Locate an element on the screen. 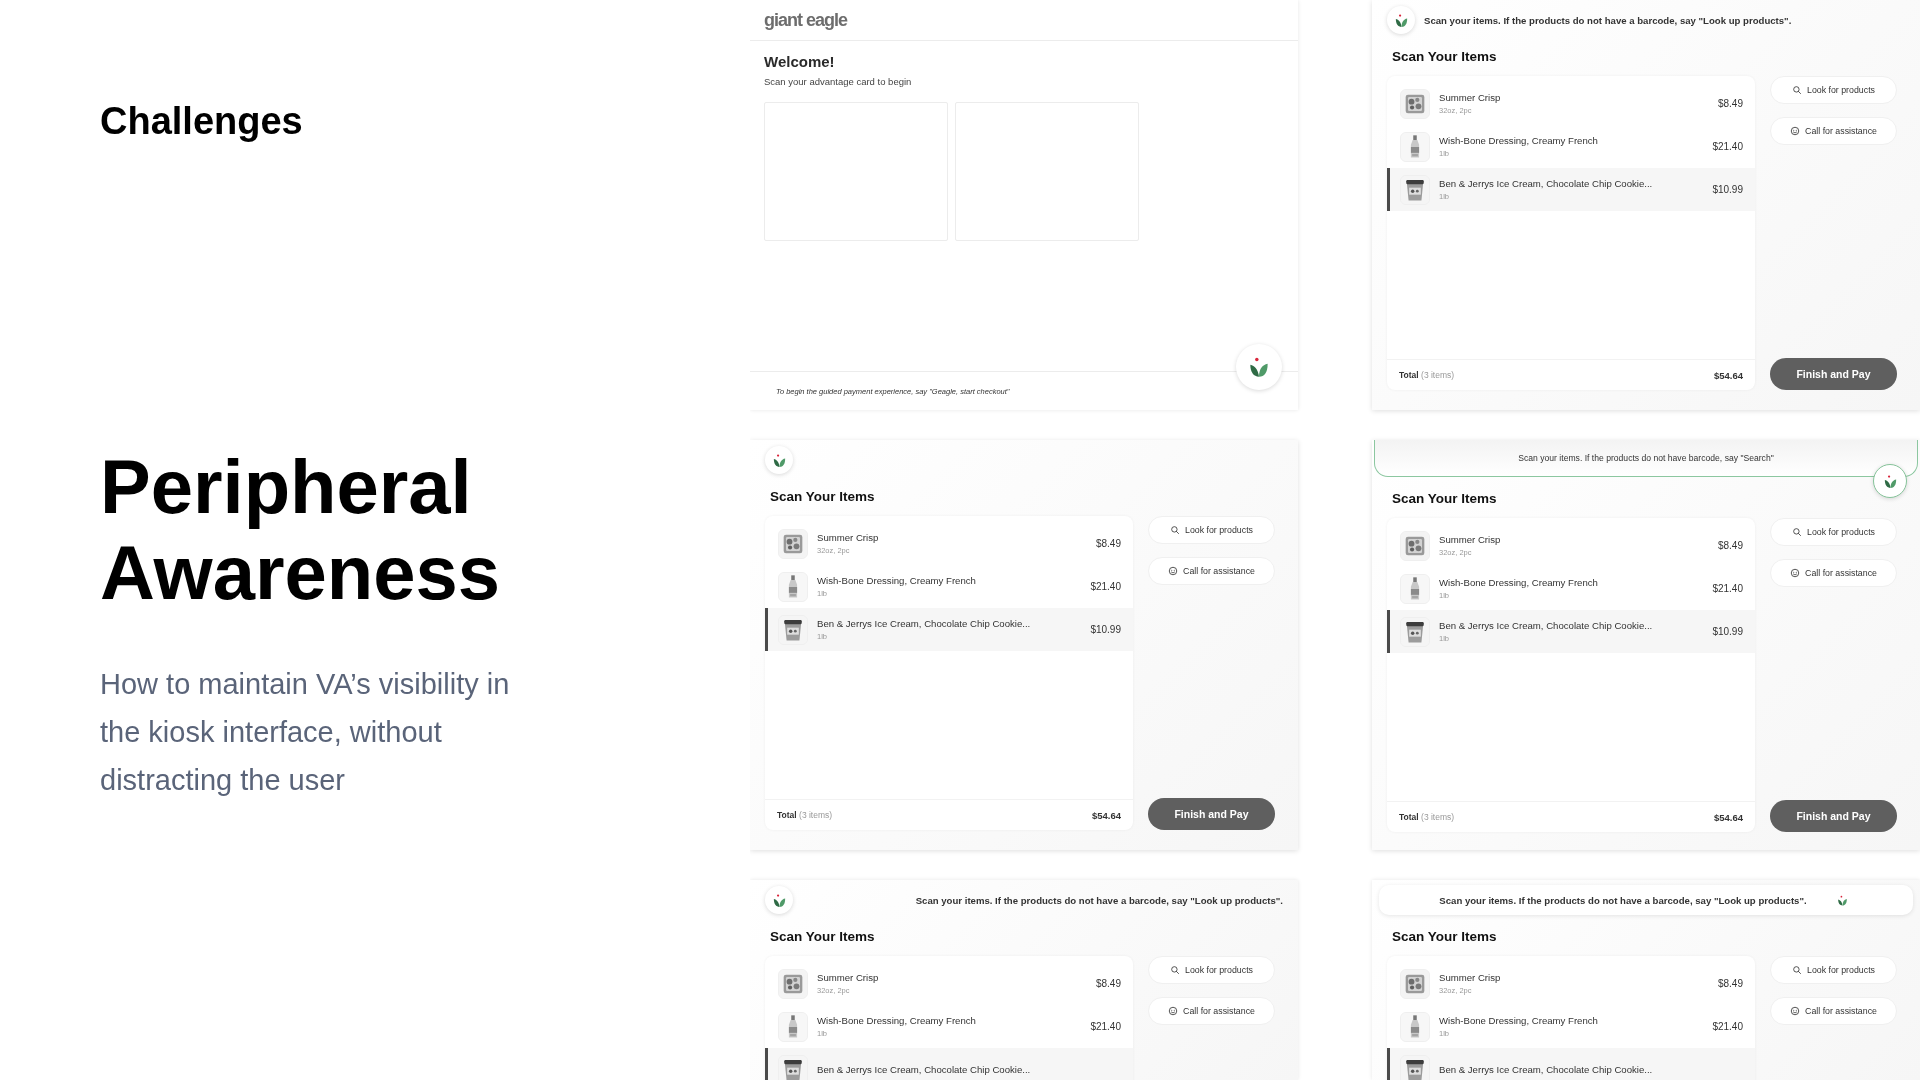 The height and width of the screenshot is (1080, 1920). page-title: Peripheral Awareness is located at coordinates (300, 530).